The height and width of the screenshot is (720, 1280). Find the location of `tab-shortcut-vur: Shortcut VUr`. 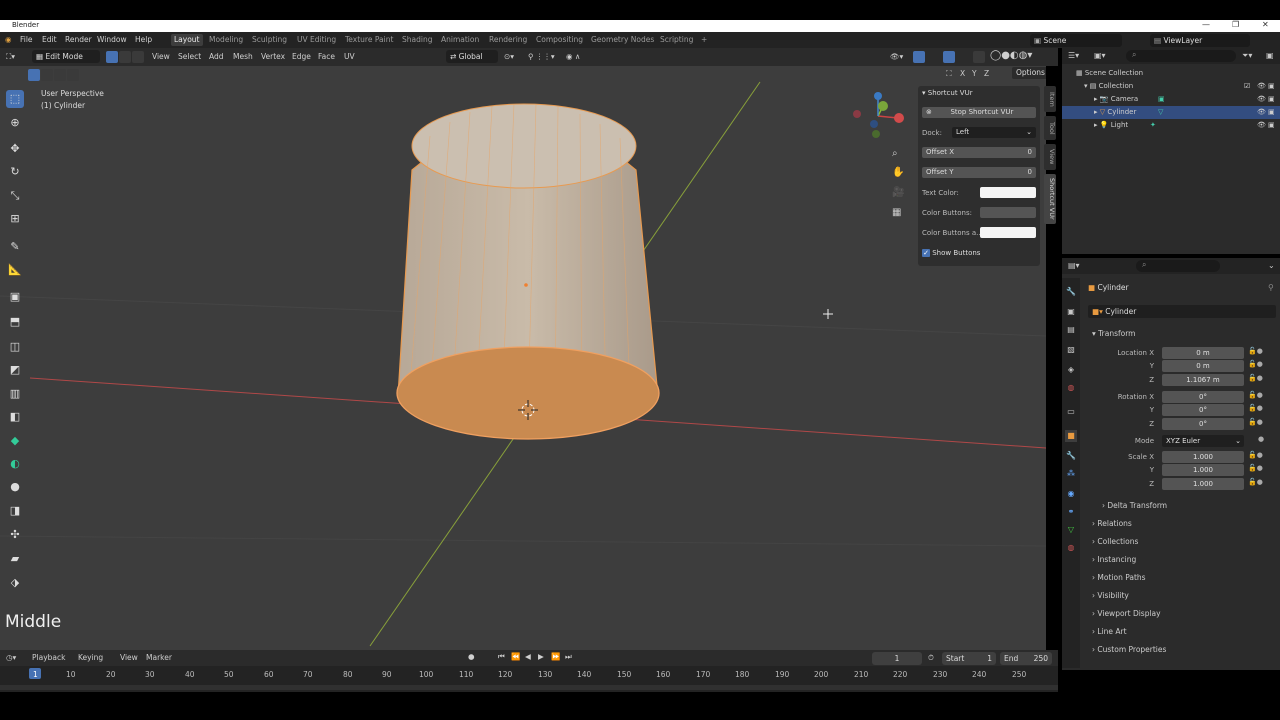

tab-shortcut-vur: Shortcut VUr is located at coordinates (1050, 199).